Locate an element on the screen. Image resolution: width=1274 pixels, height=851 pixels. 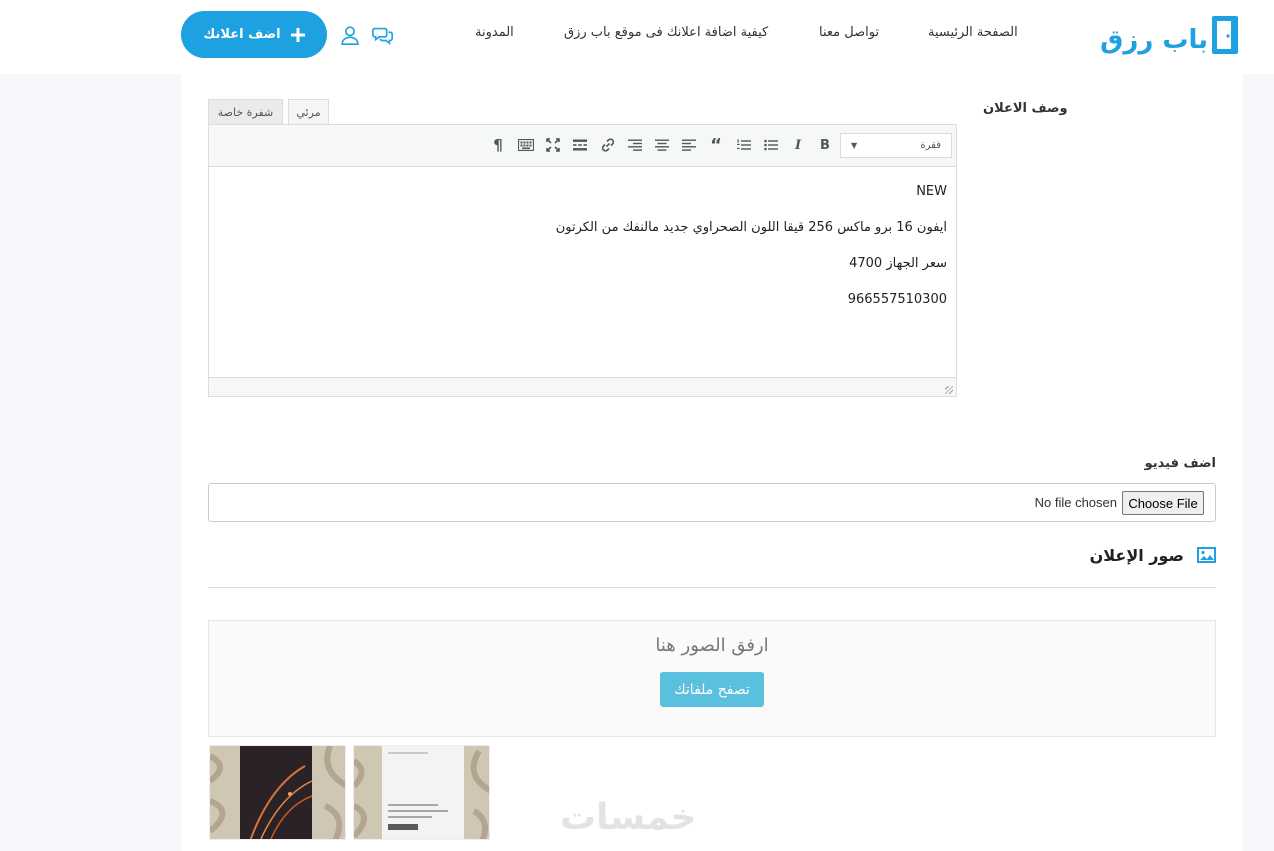
bullet-list-icon is located at coordinates (771, 145).